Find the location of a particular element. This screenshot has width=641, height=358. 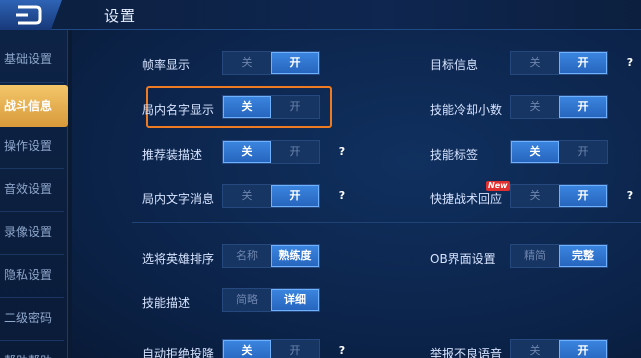

skill-desc-brief-option: 简略 is located at coordinates (247, 300).